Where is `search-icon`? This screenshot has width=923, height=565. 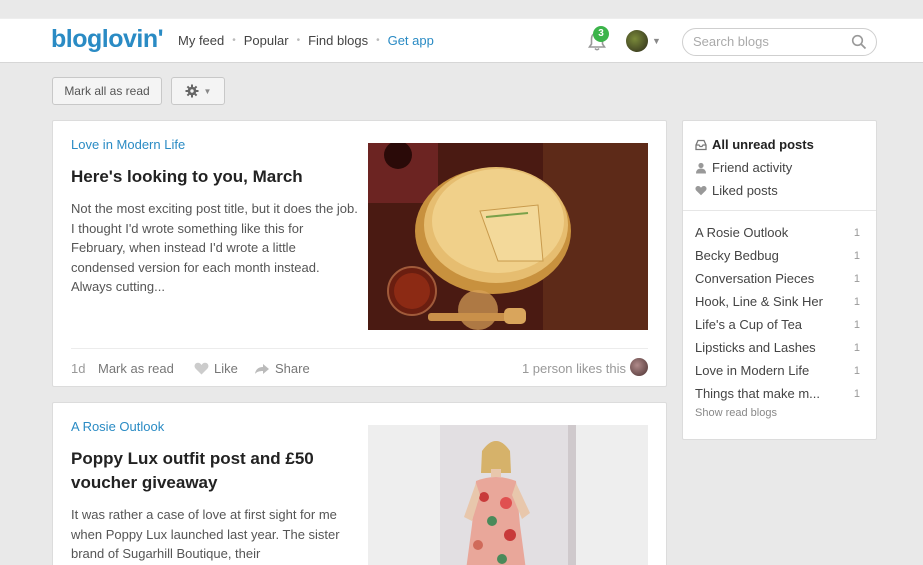
search-icon is located at coordinates (859, 42).